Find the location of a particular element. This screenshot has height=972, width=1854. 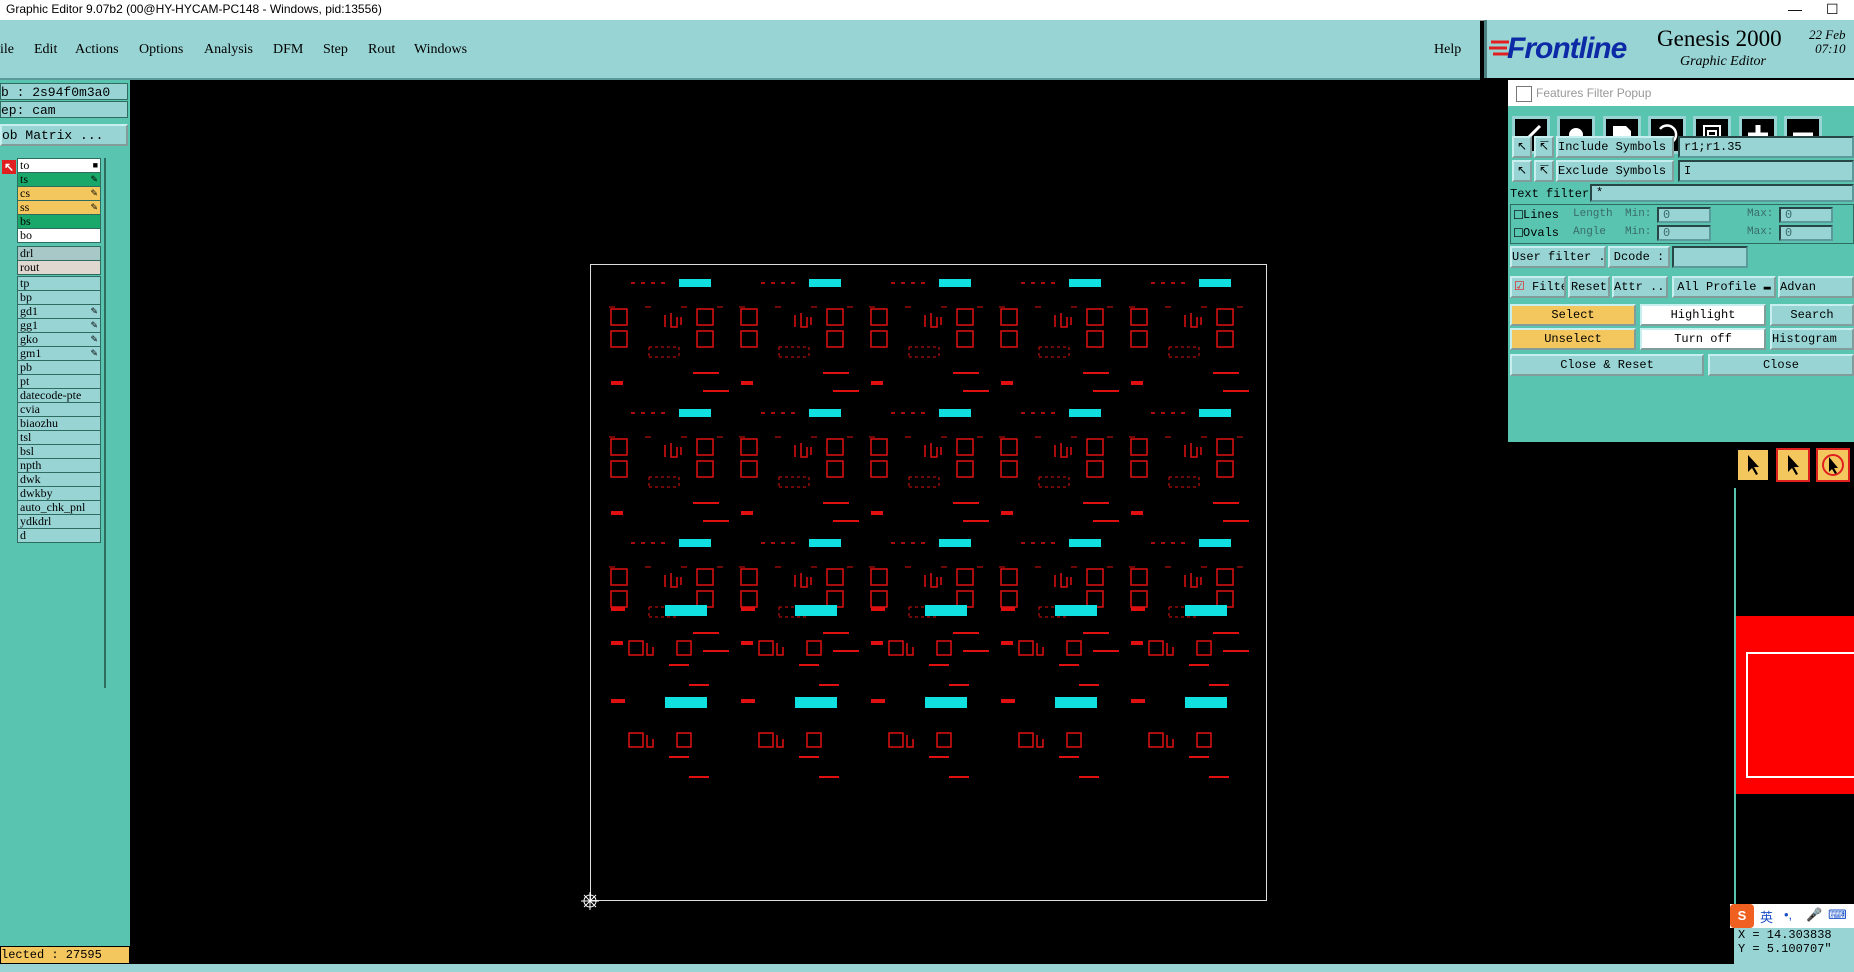

advanced-button: Advan is located at coordinates (1816, 287).